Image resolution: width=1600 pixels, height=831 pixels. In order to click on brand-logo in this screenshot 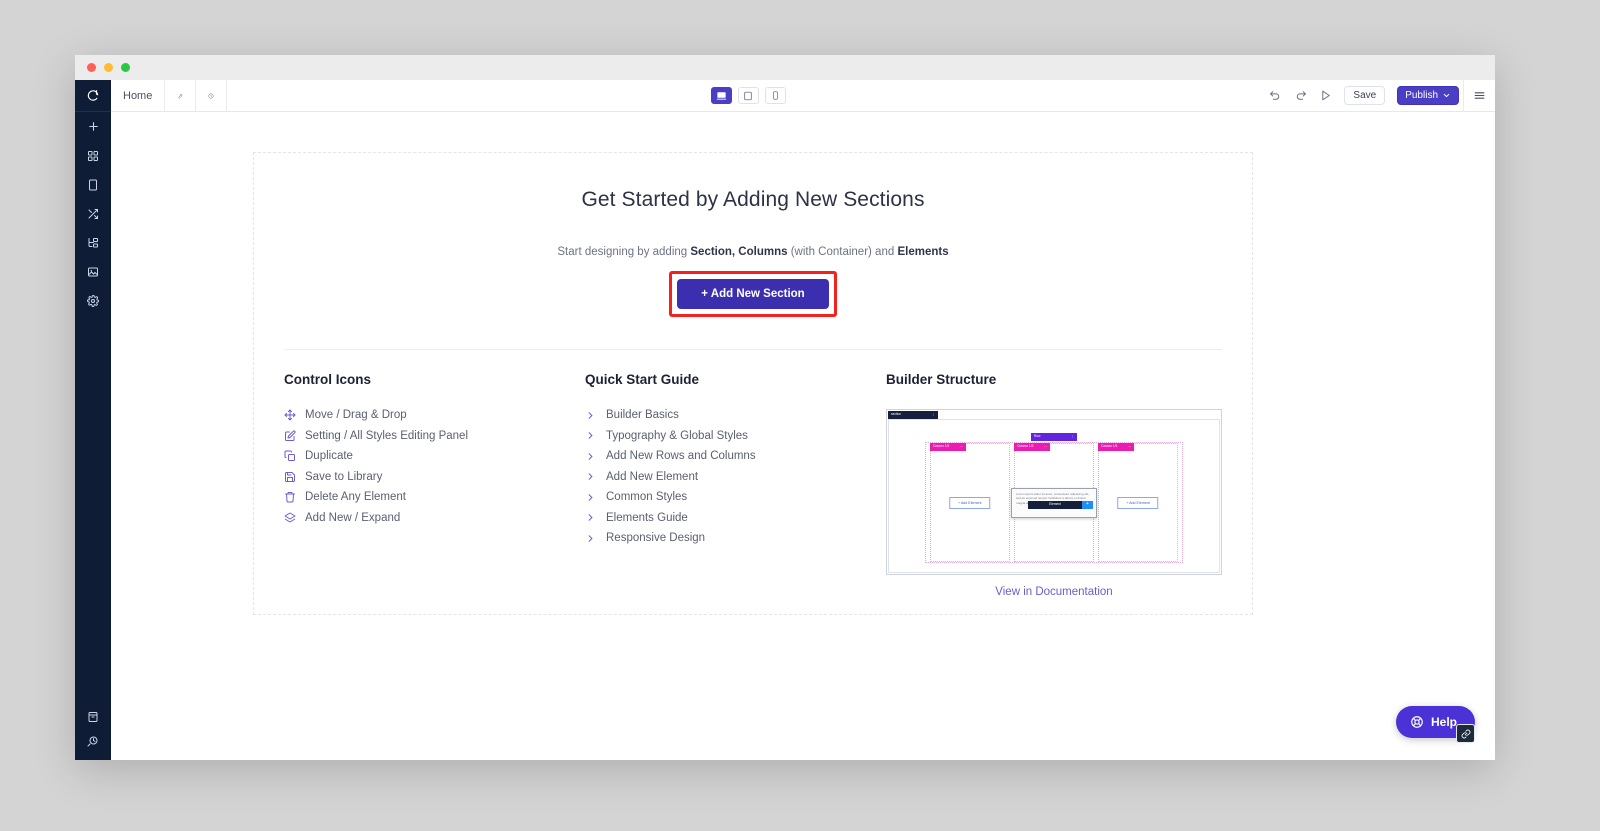, I will do `click(93, 96)`.